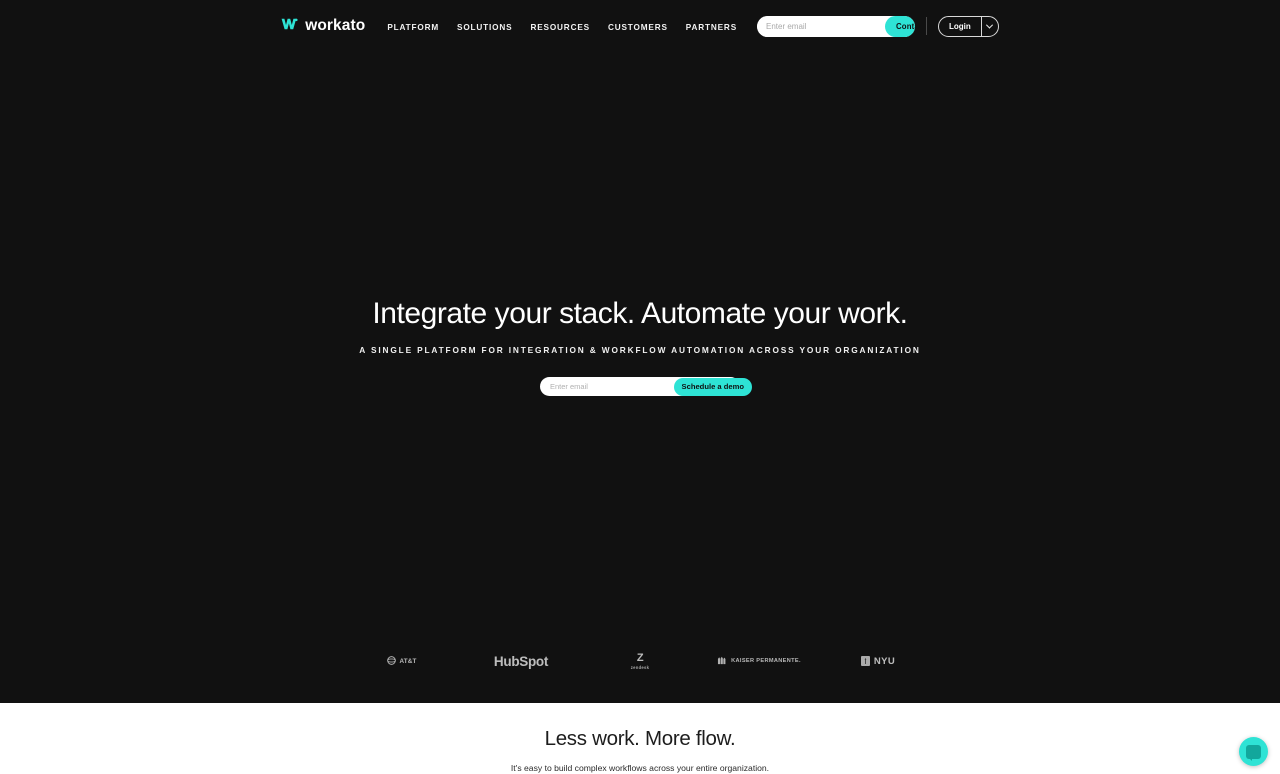  I want to click on section-title: Less work. More flow., so click(640, 738).